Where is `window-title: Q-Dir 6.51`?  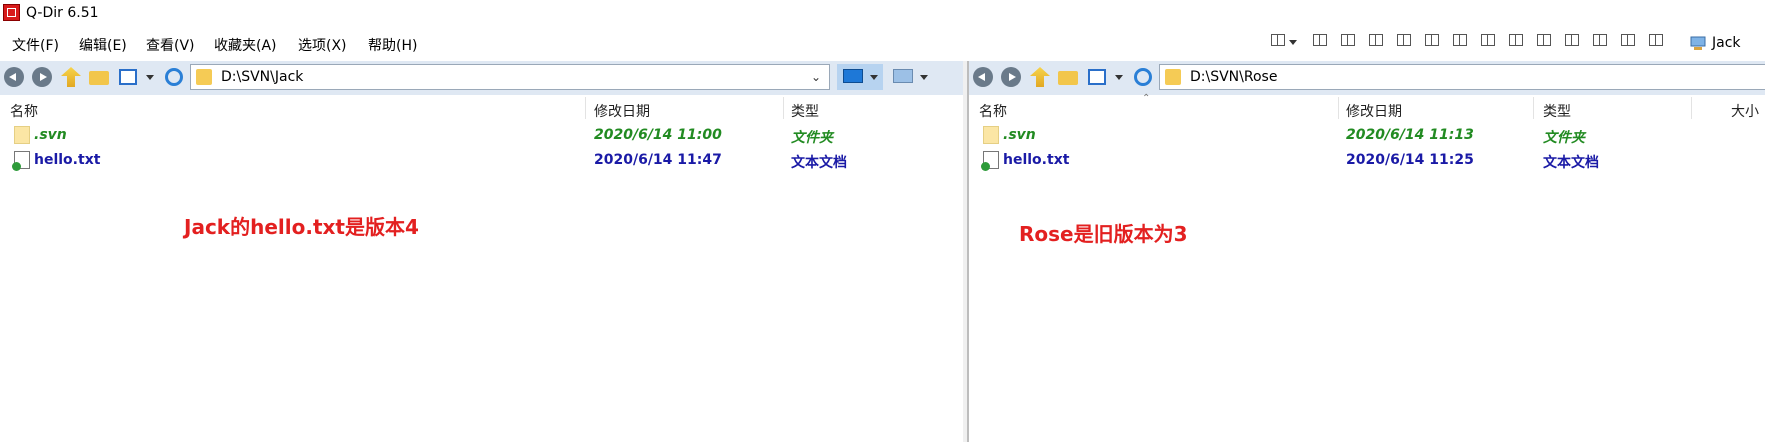
window-title: Q-Dir 6.51 is located at coordinates (62, 13).